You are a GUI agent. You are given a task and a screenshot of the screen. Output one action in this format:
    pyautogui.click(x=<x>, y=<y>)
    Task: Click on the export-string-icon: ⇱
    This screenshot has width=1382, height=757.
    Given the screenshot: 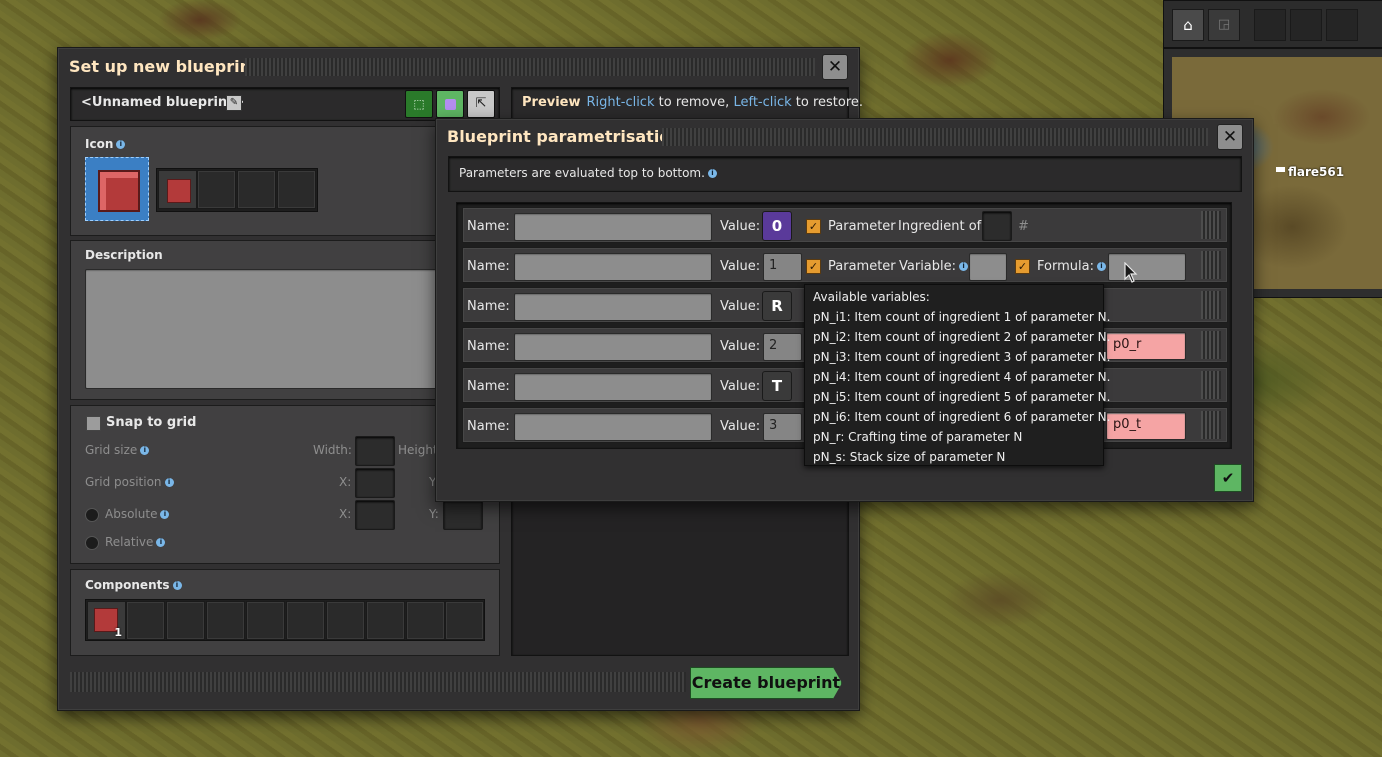 What is the action you would take?
    pyautogui.click(x=481, y=104)
    